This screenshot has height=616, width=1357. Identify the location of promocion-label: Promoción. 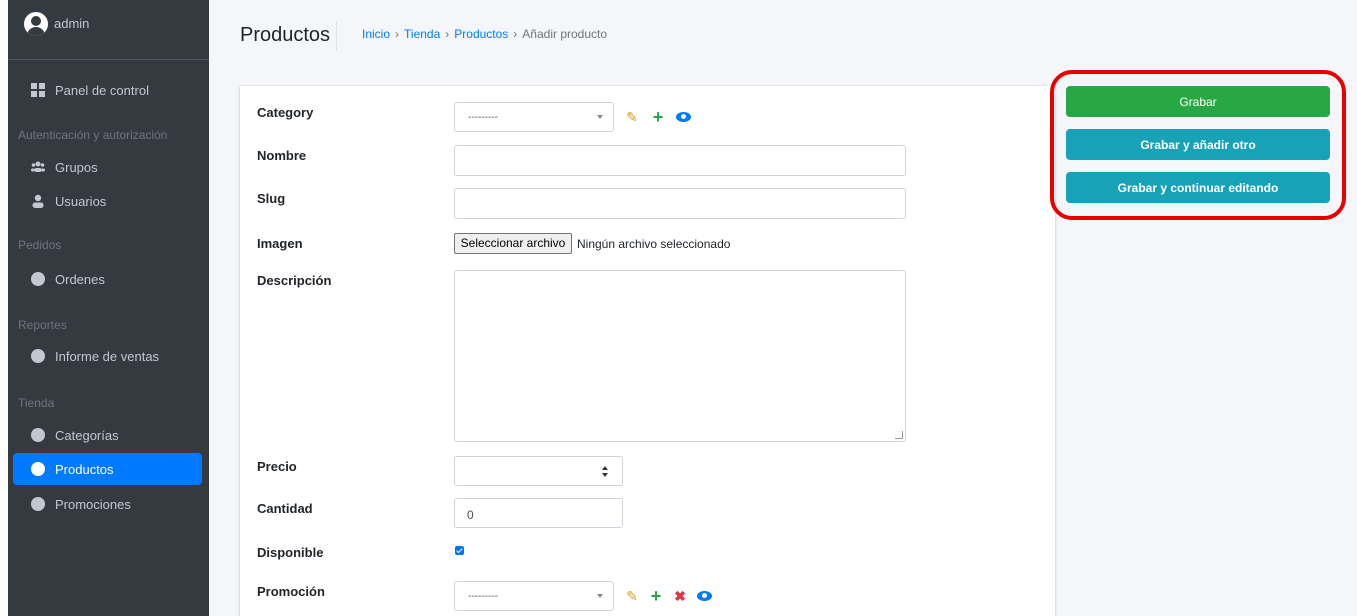
(291, 591).